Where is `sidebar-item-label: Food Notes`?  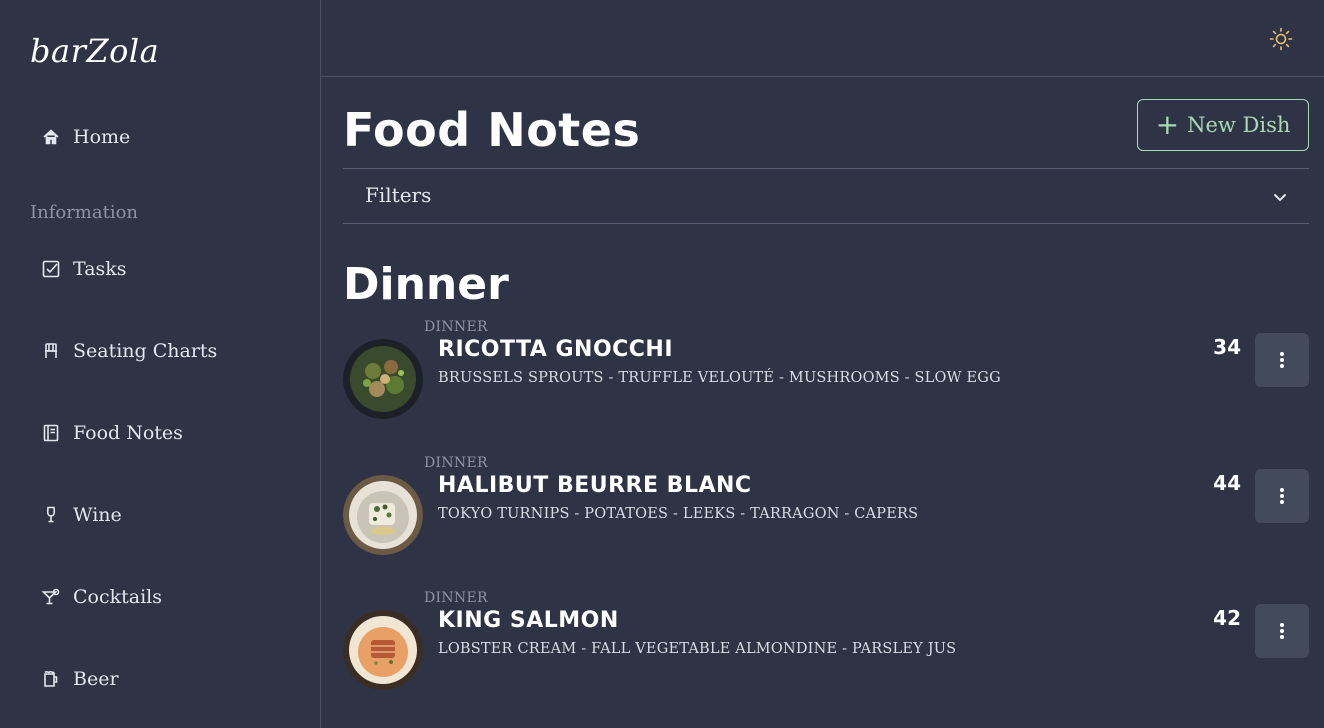 sidebar-item-label: Food Notes is located at coordinates (128, 433).